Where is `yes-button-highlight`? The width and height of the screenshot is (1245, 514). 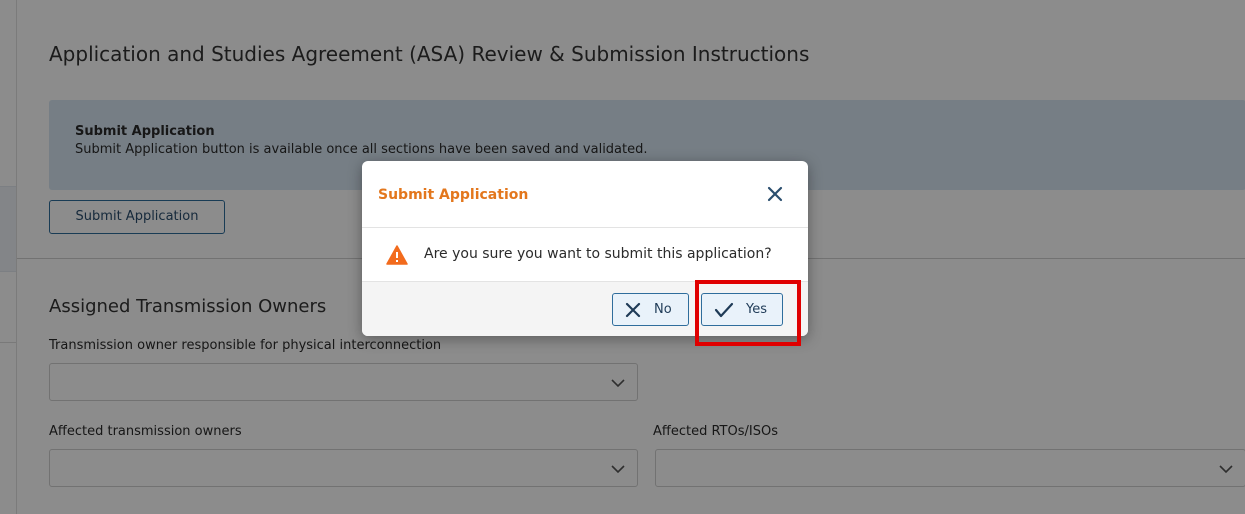 yes-button-highlight is located at coordinates (748, 313).